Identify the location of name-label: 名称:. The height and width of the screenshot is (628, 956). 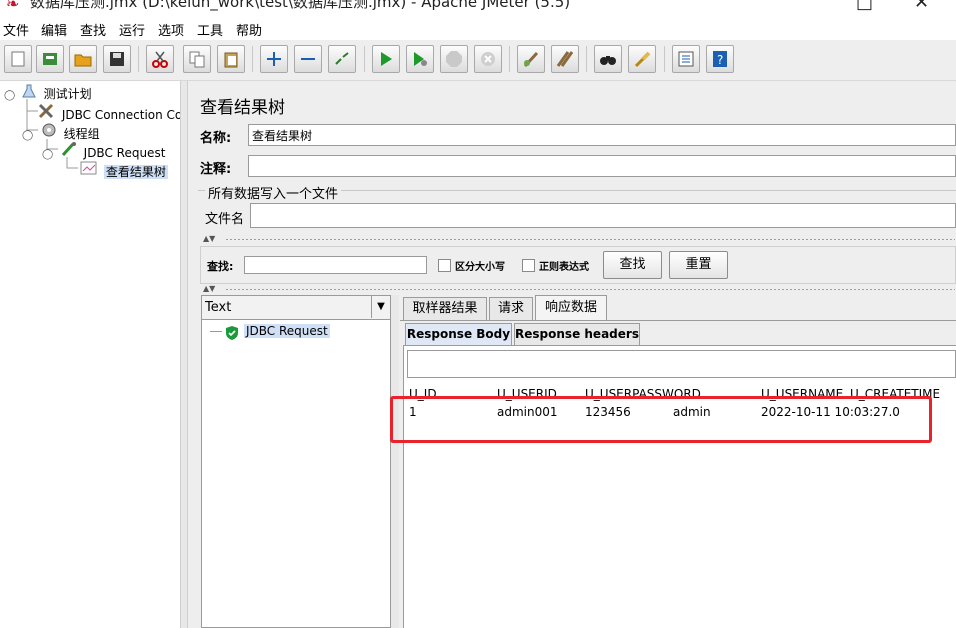
(216, 138).